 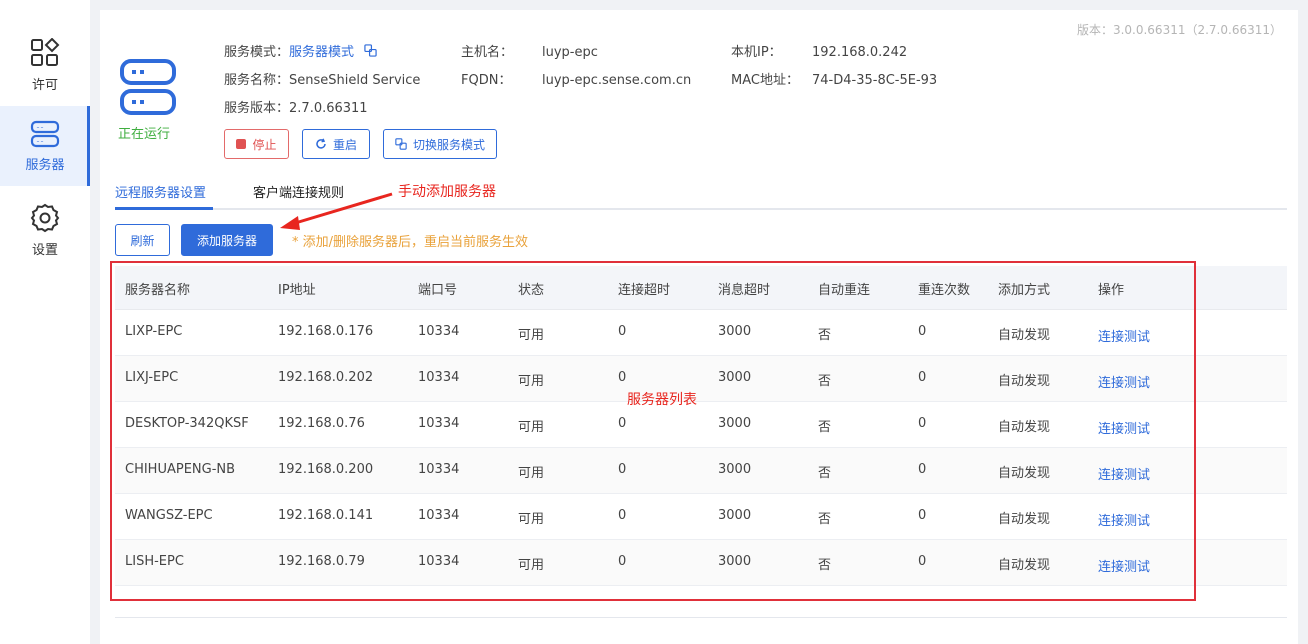 What do you see at coordinates (370, 50) in the screenshot?
I see `switch-mode-icon` at bounding box center [370, 50].